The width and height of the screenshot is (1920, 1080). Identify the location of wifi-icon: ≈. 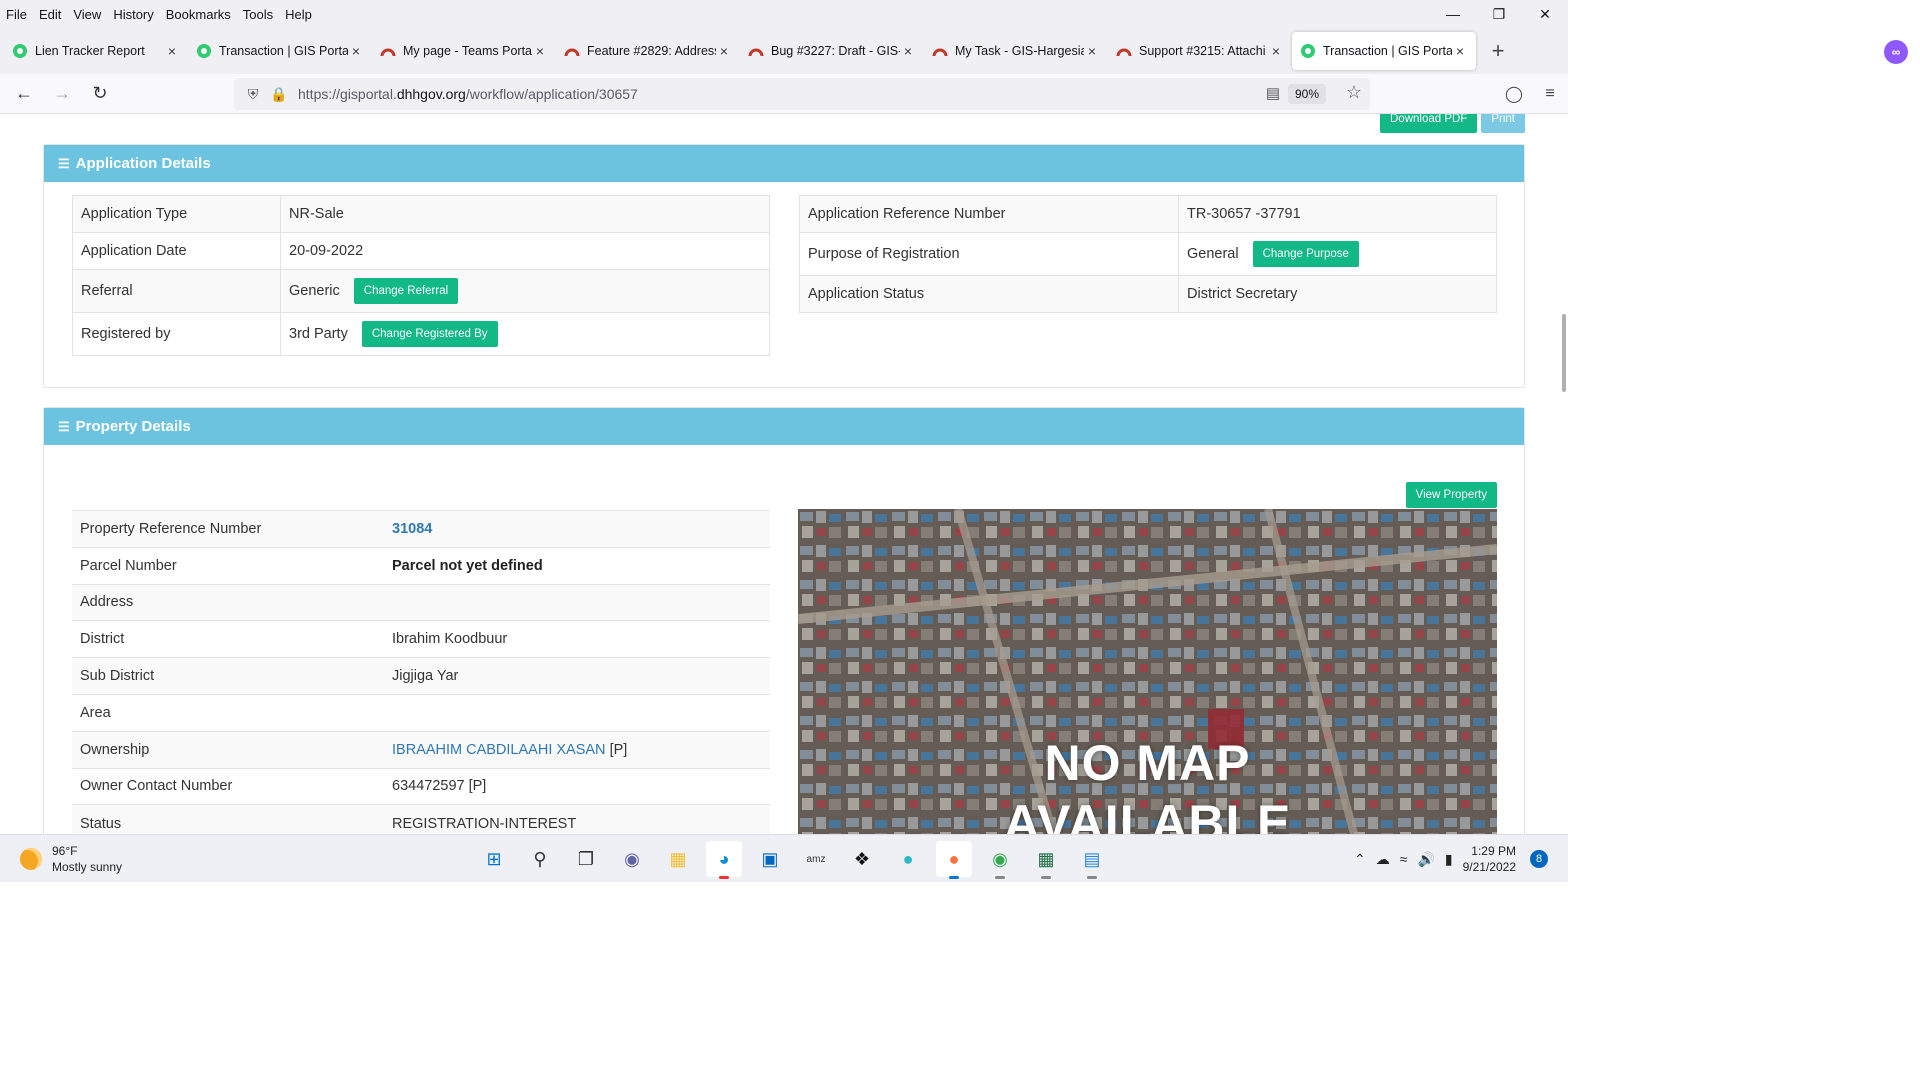
(1404, 859).